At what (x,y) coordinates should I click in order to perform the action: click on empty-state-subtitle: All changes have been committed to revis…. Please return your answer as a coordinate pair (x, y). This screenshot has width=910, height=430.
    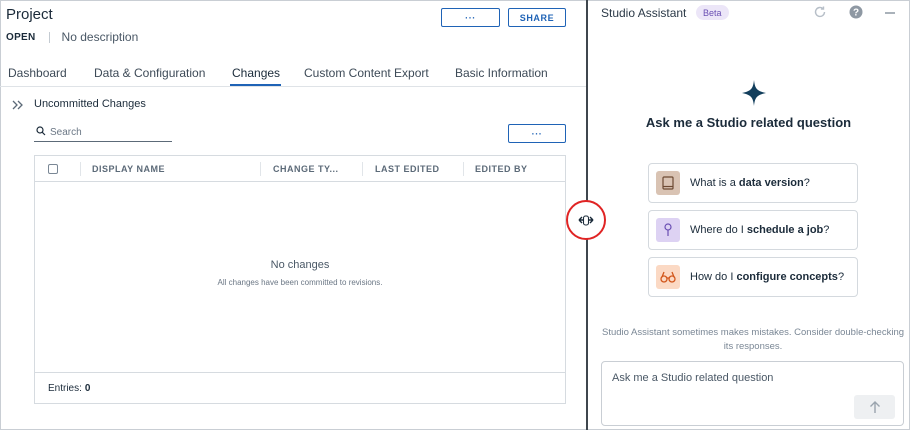
    Looking at the image, I should click on (300, 282).